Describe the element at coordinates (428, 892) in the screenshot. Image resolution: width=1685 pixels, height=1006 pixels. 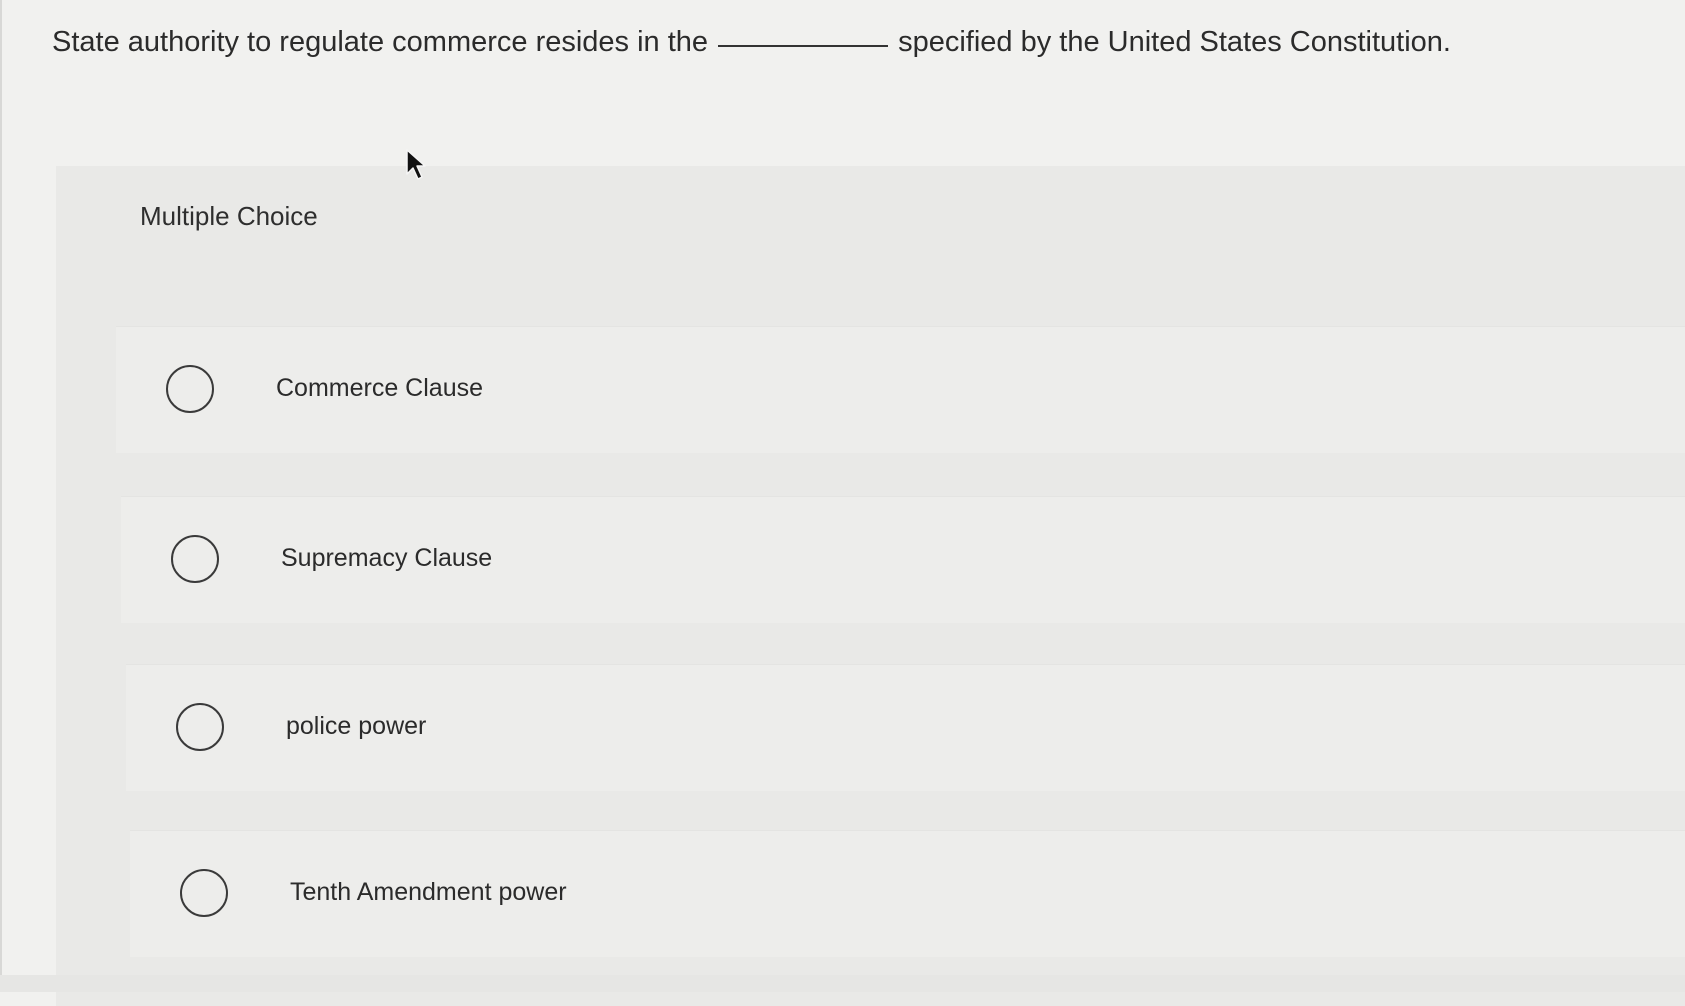
I see `option-label: Tenth Amendment power` at that location.